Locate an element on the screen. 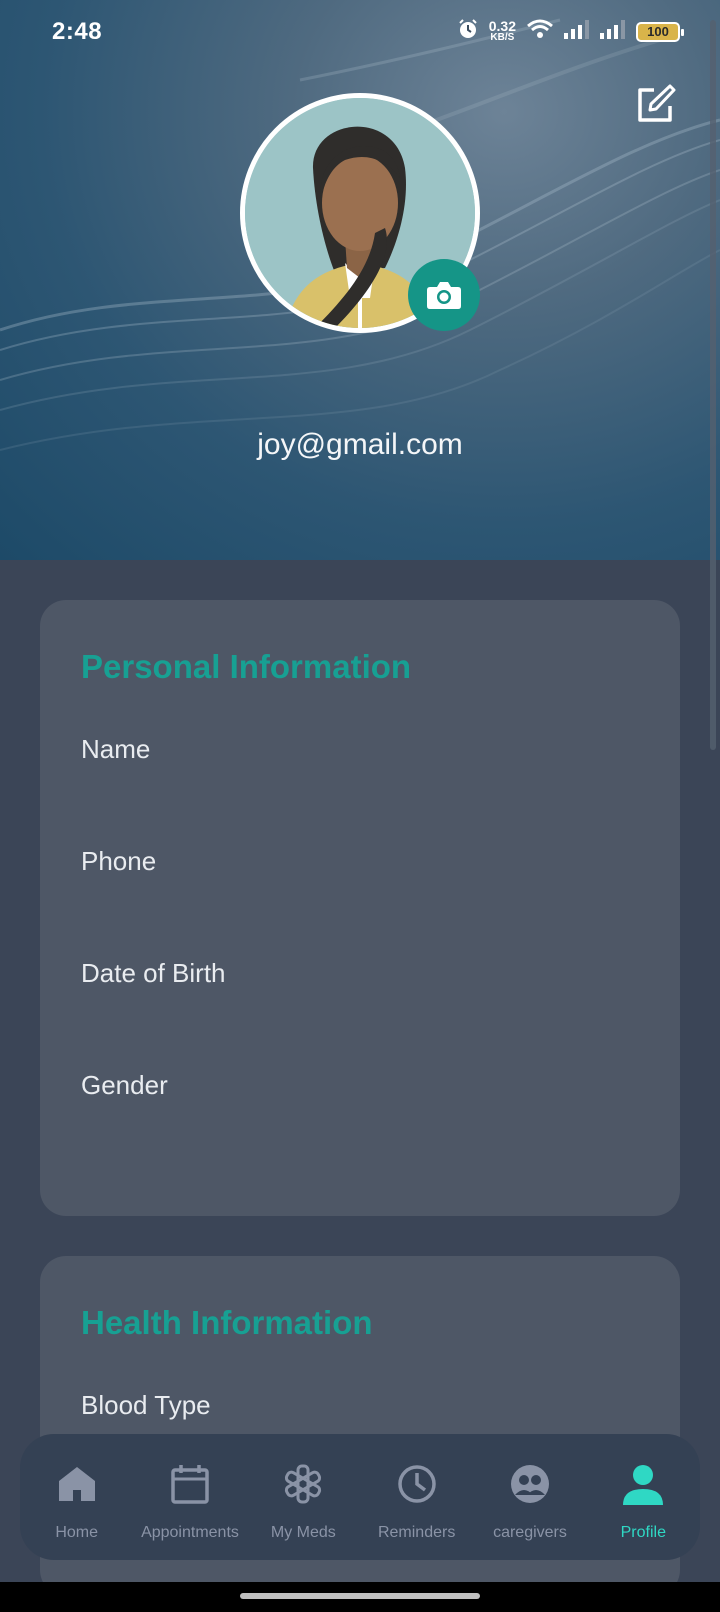  gesture-bar is located at coordinates (360, 1597).